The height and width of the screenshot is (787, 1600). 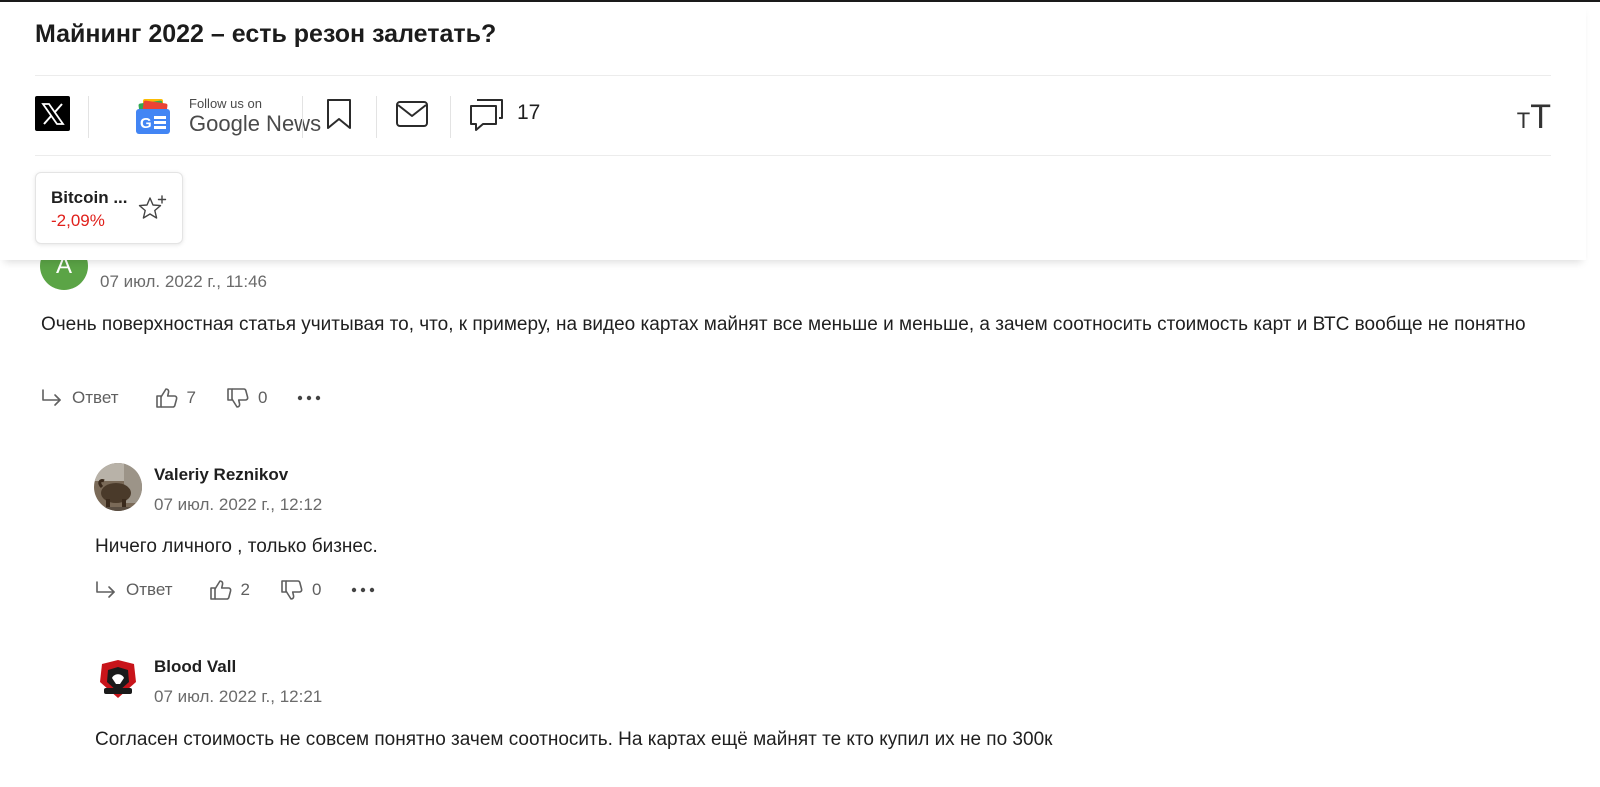 I want to click on ticker-card-bitcoin: Bitcoin ... -2,09%, so click(x=109, y=208).